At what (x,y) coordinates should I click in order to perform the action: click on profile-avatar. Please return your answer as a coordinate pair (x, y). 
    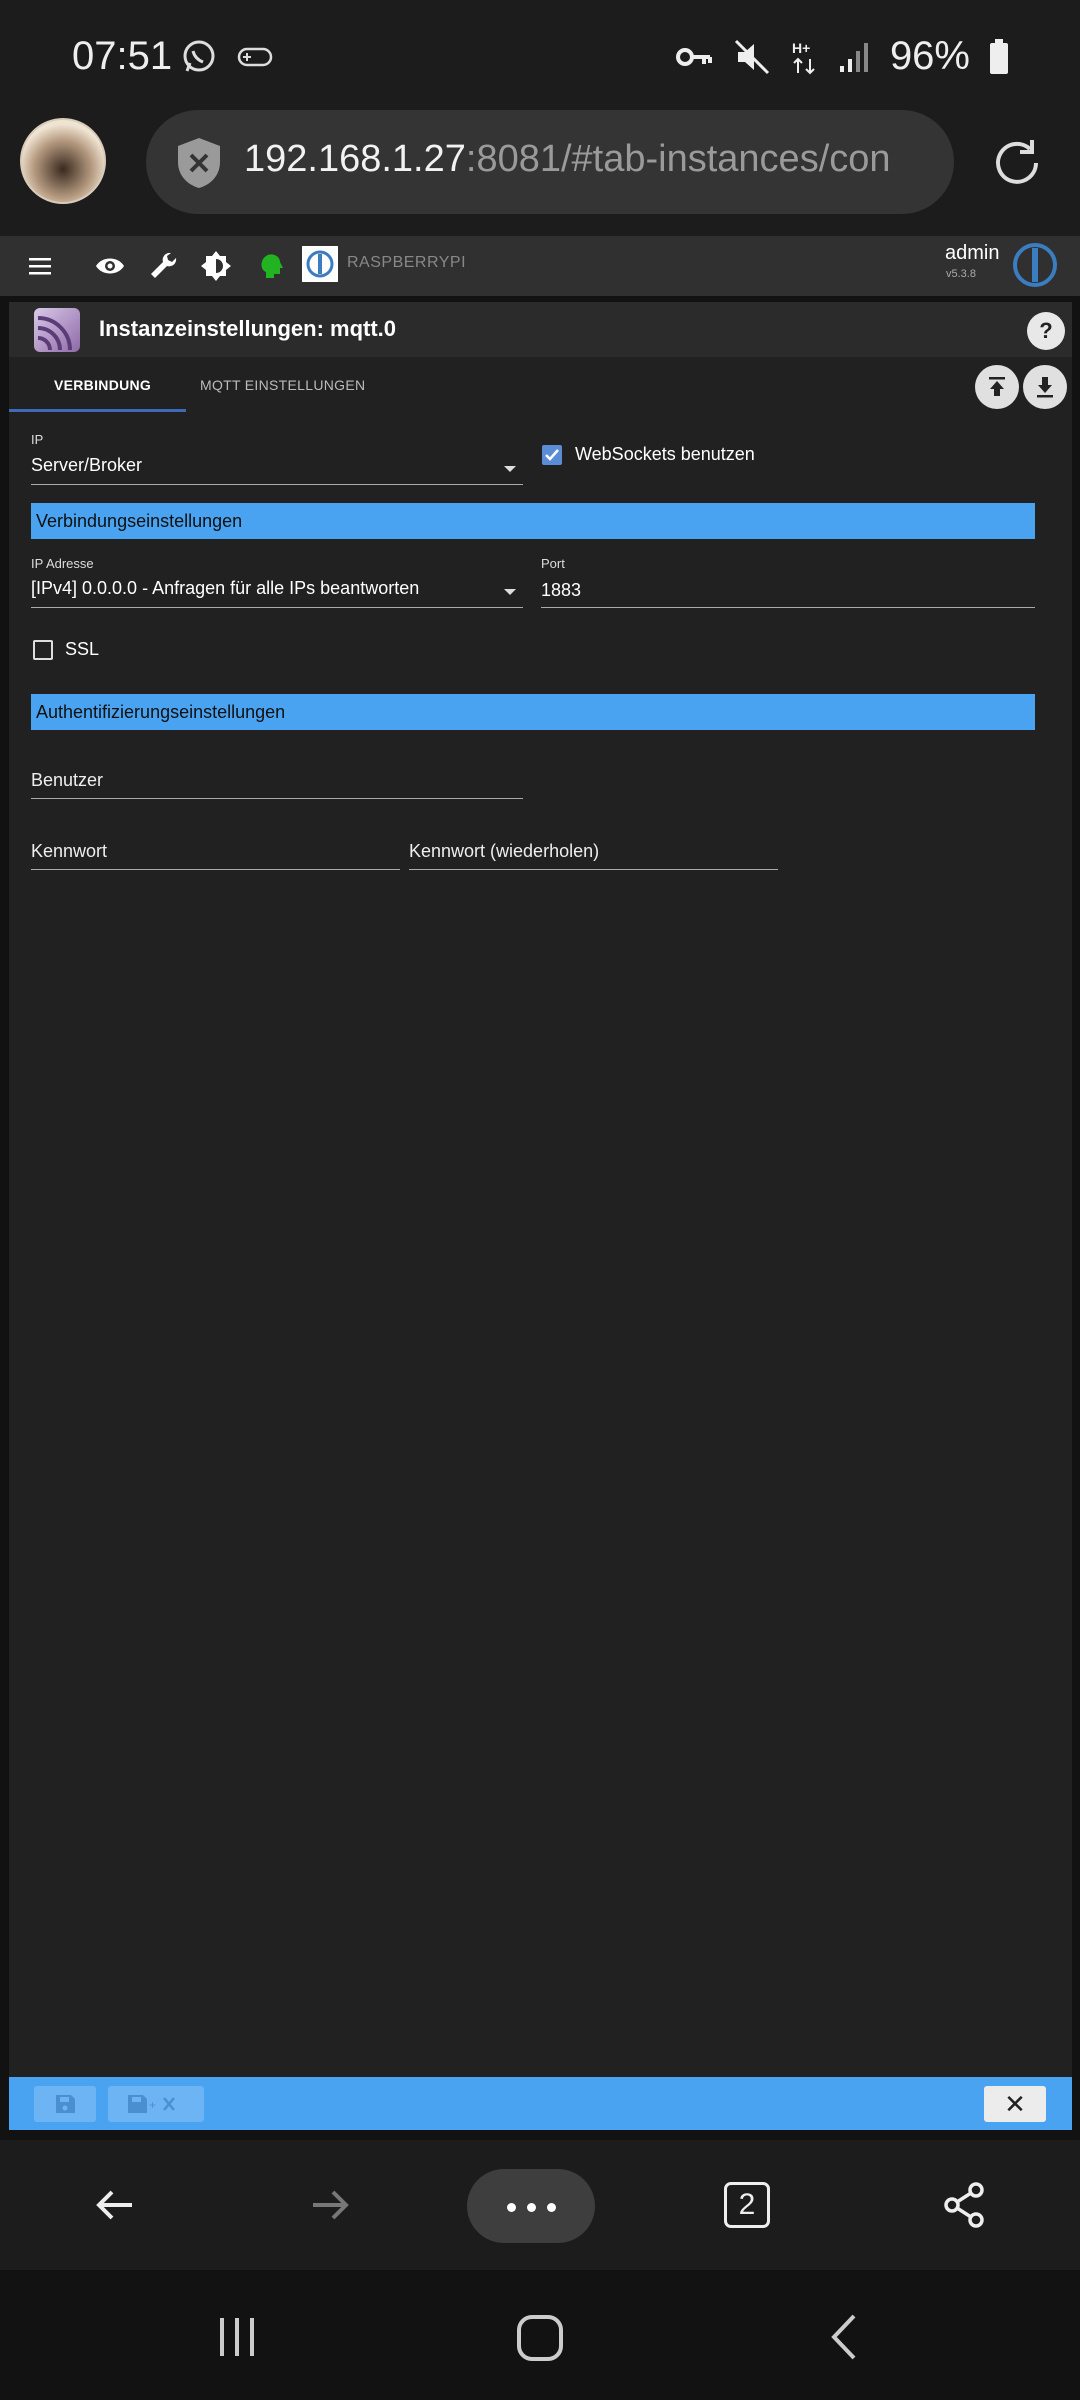
    Looking at the image, I should click on (63, 161).